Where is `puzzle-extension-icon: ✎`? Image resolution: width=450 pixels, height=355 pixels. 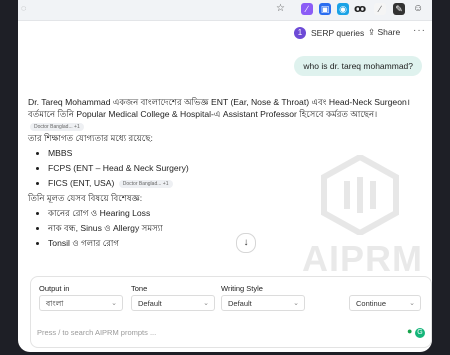 puzzle-extension-icon: ✎ is located at coordinates (399, 9).